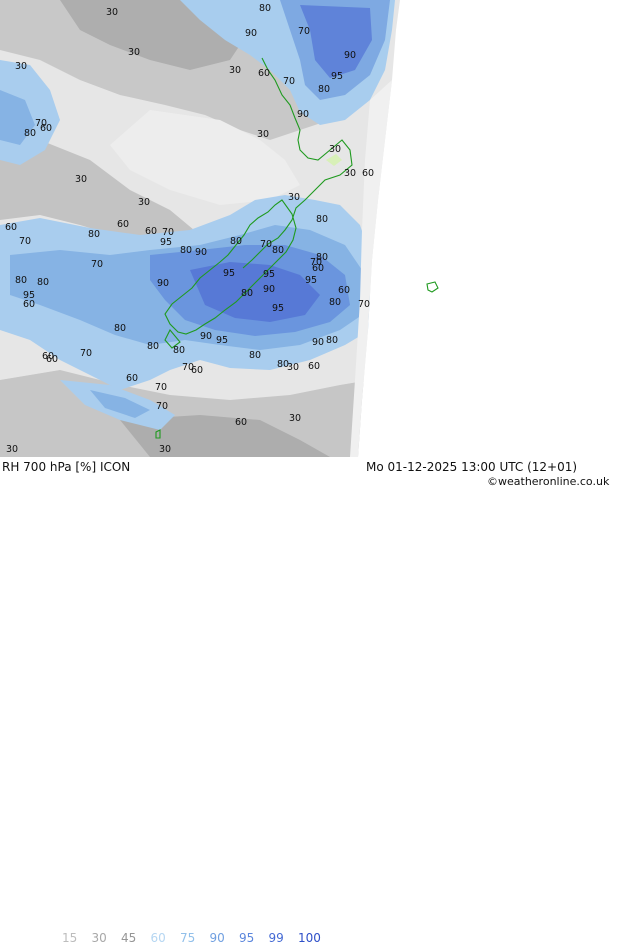 This screenshot has height=945, width=634. Describe the element at coordinates (129, 938) in the screenshot. I see `legend-entry: 45` at that location.